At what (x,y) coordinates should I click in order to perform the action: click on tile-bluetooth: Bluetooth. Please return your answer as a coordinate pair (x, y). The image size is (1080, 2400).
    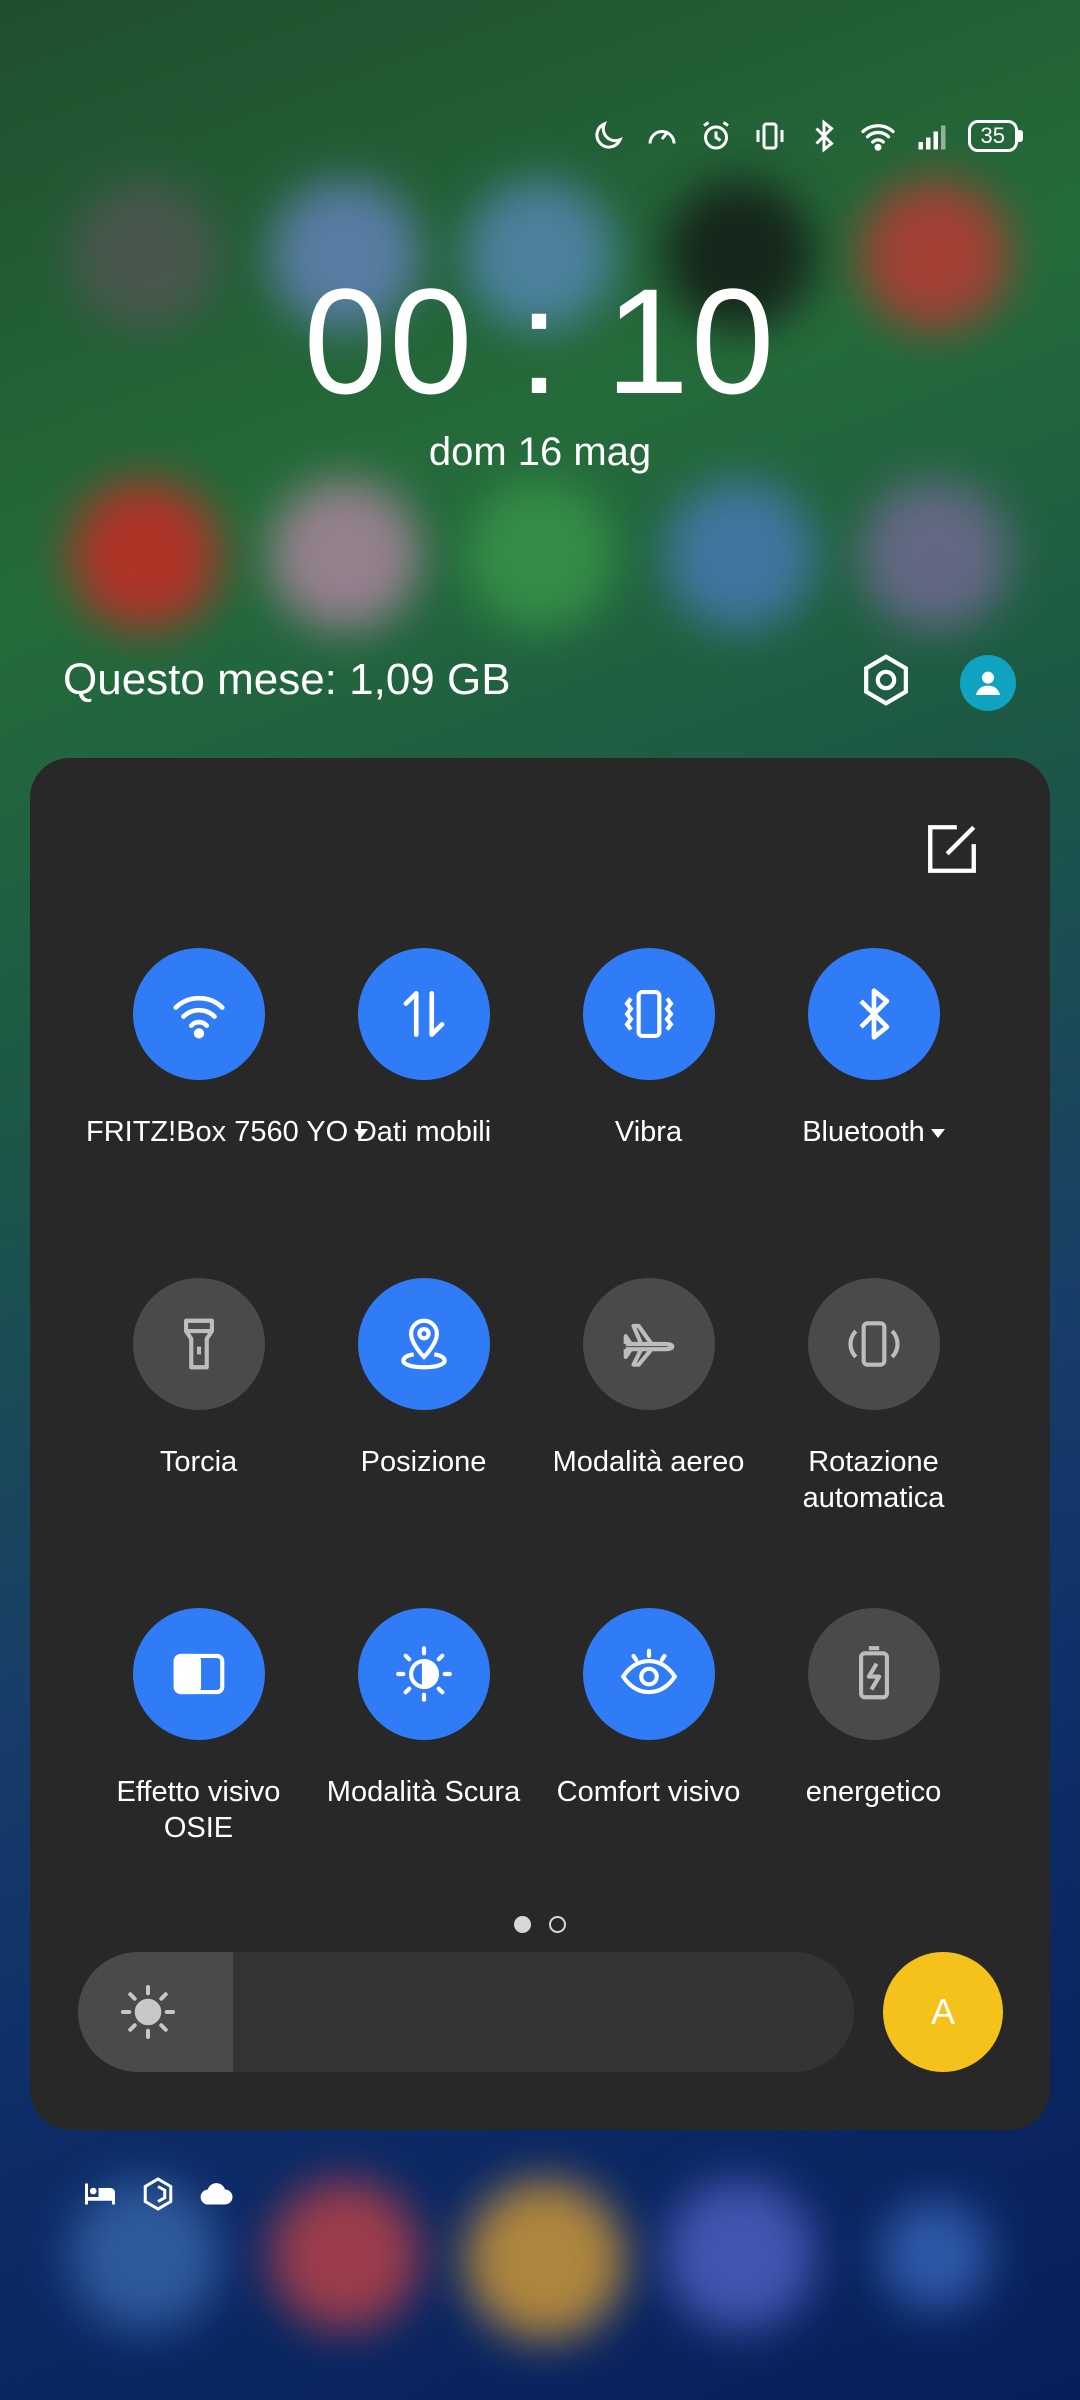
    Looking at the image, I should click on (873, 1049).